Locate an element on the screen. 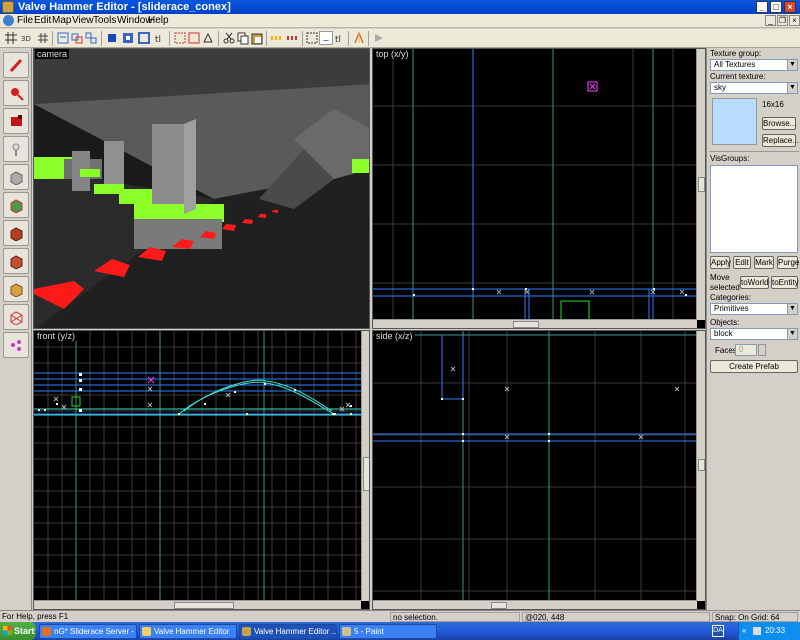 The image size is (800, 640). tray-expand-icon: « is located at coordinates (744, 631).